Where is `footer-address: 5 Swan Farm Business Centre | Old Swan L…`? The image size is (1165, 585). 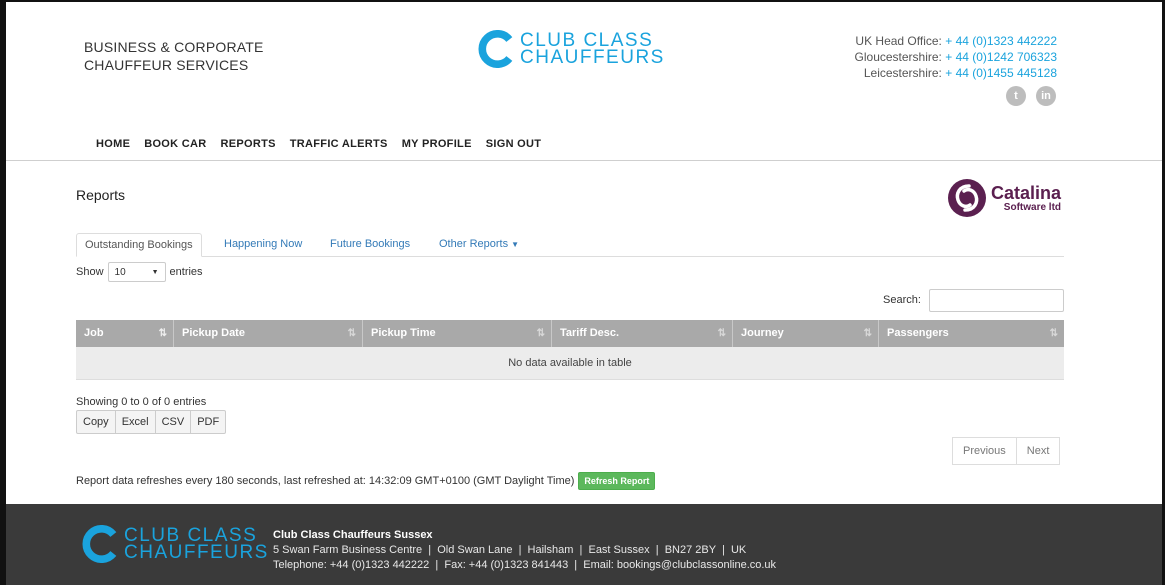 footer-address: 5 Swan Farm Business Centre | Old Swan L… is located at coordinates (510, 550).